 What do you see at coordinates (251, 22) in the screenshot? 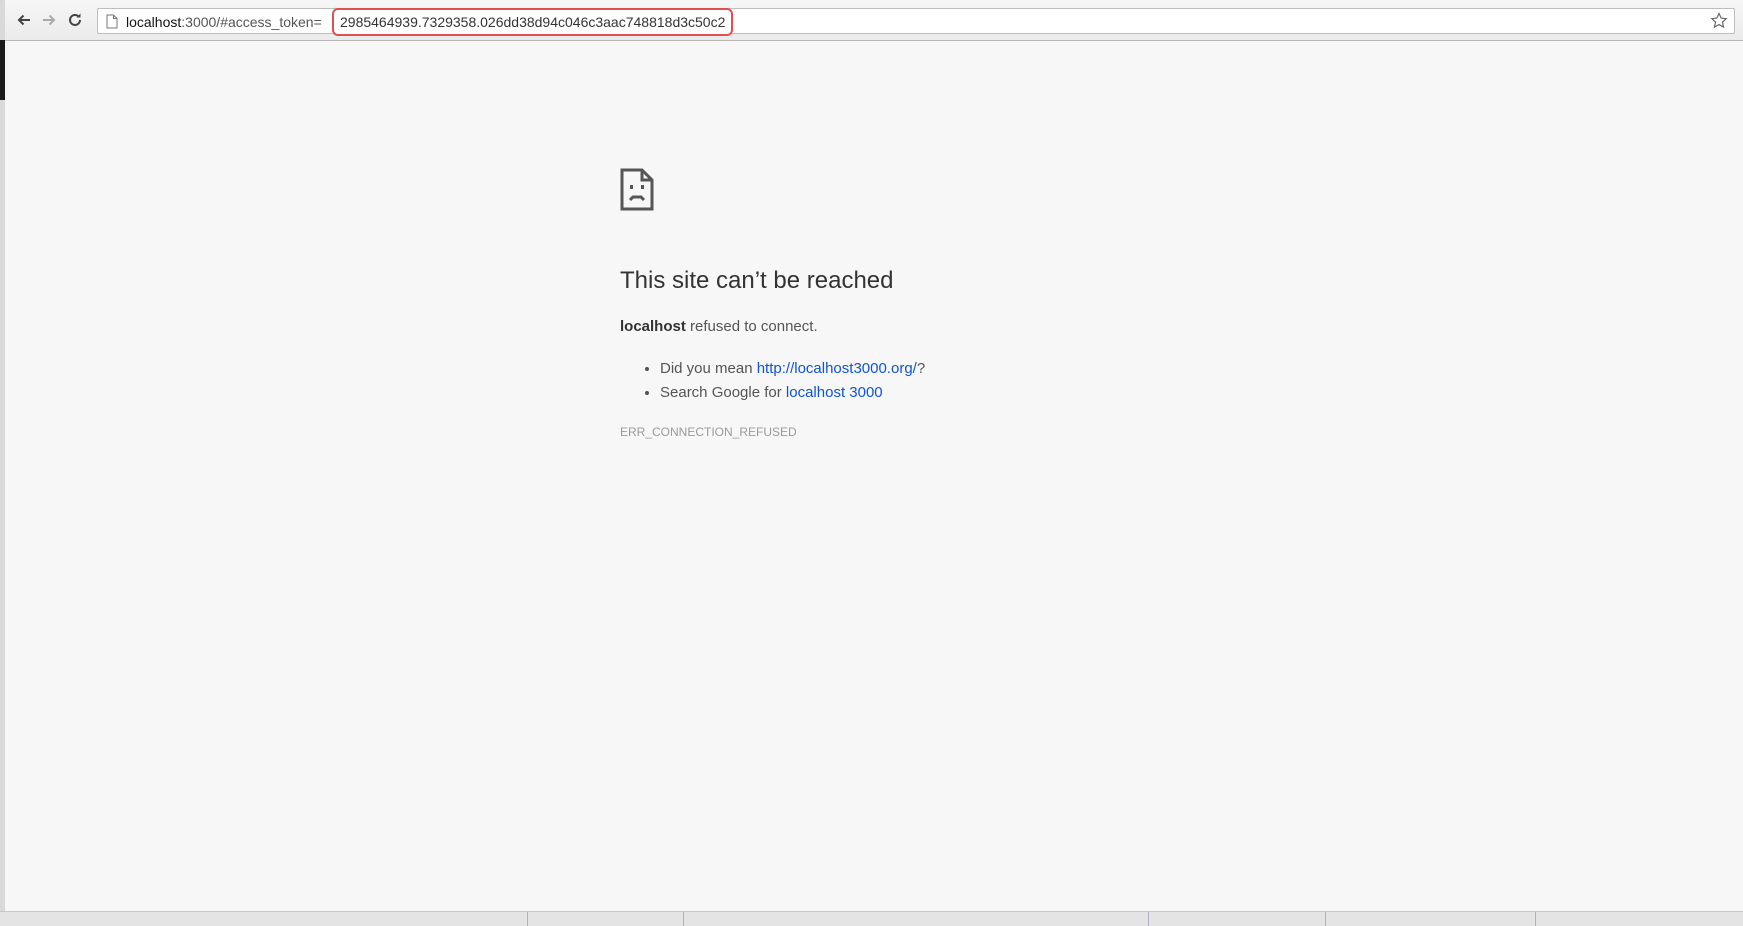
I see `url-path: :3000/#access_token=` at bounding box center [251, 22].